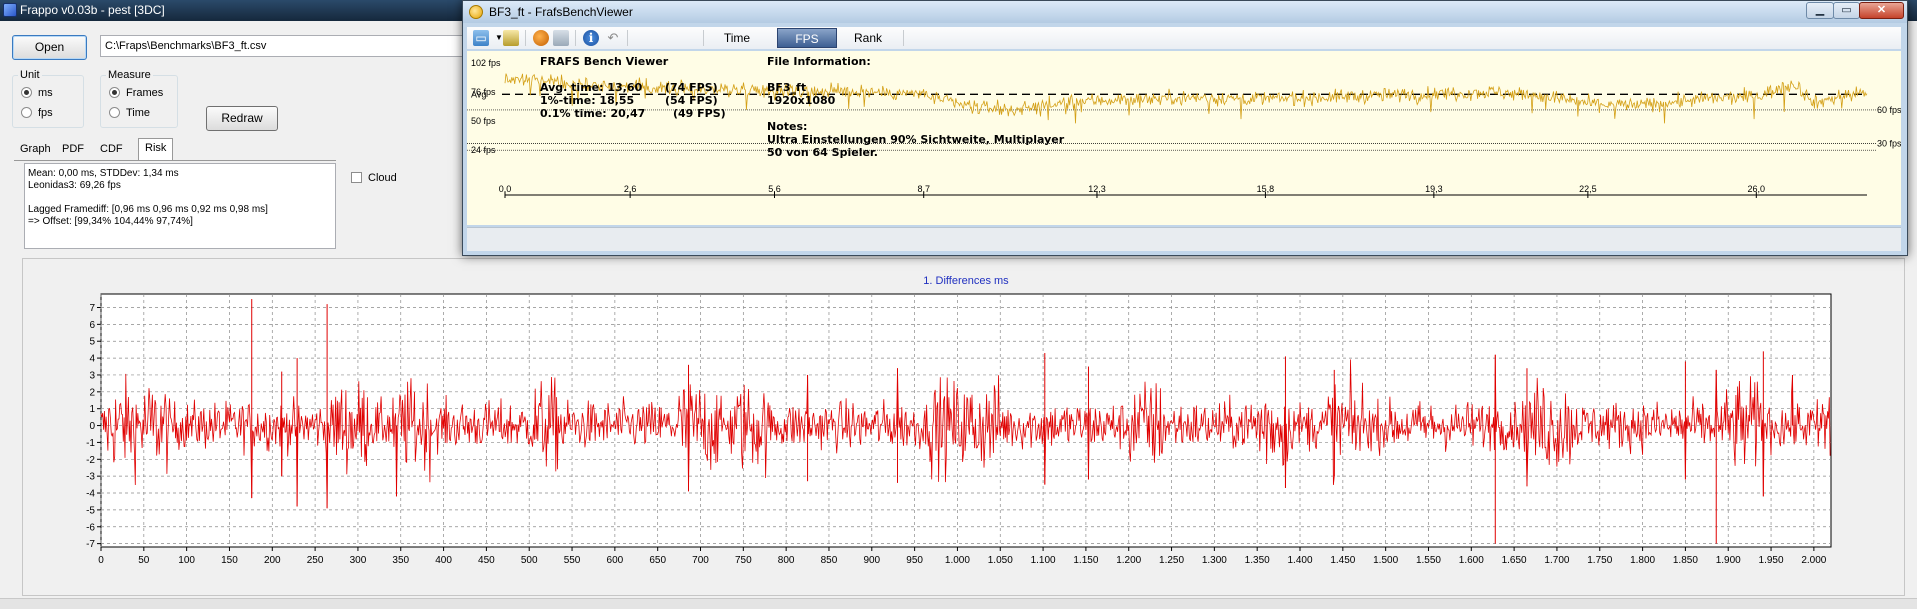  I want to click on p01-time-text: 0.1% time: 20,47, so click(593, 113).